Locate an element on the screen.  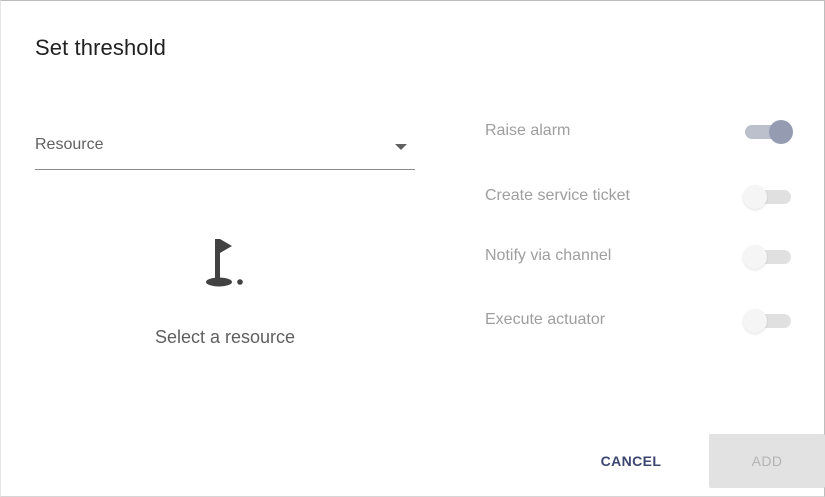
option-label: Notify via channel is located at coordinates (548, 255).